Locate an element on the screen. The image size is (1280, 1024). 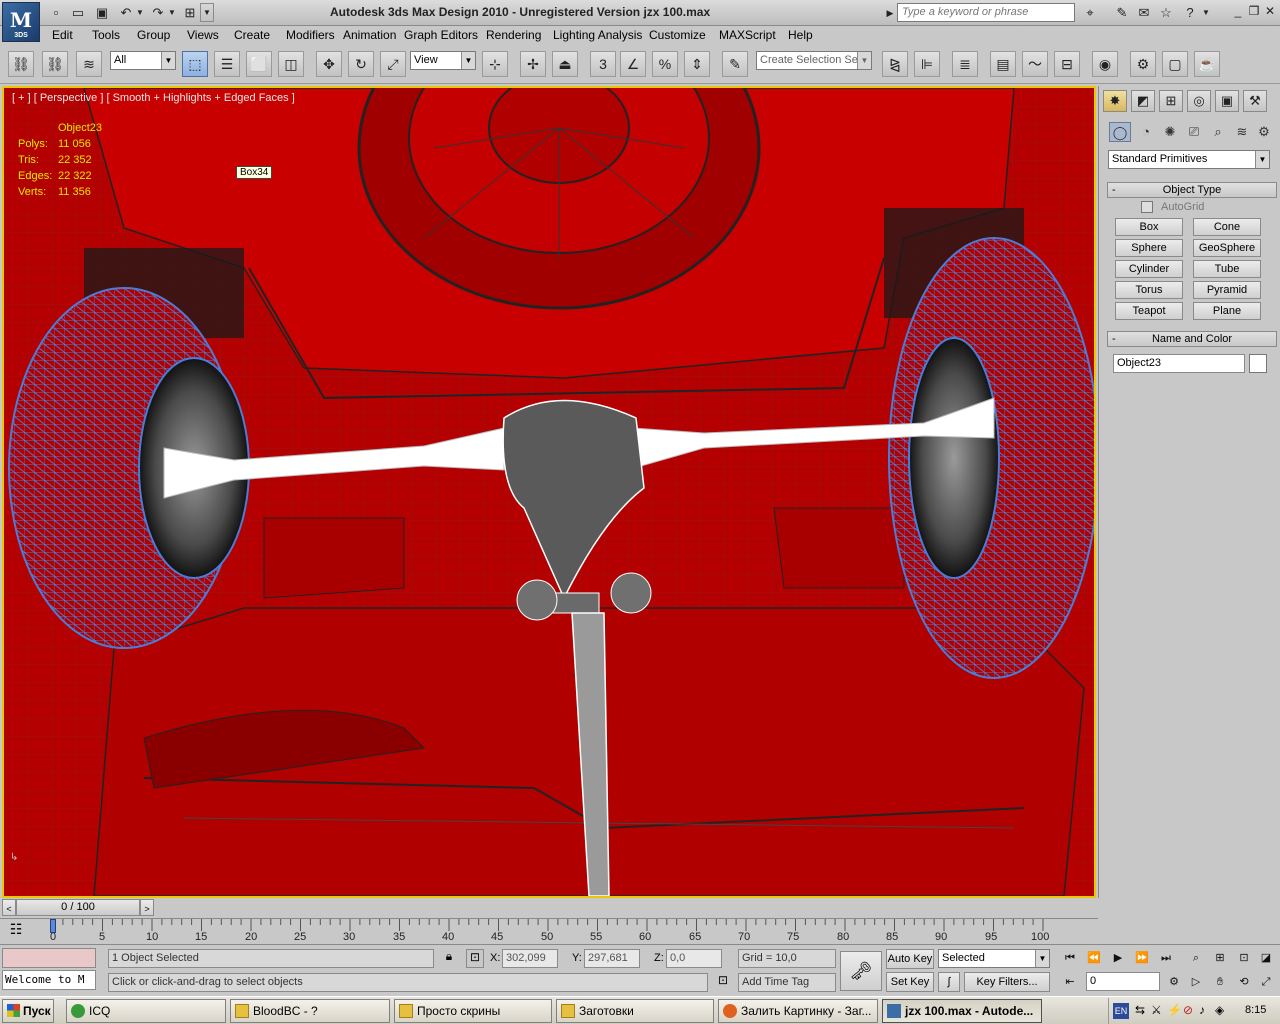
select-and-link-icon: ⛓ is located at coordinates (21, 64).